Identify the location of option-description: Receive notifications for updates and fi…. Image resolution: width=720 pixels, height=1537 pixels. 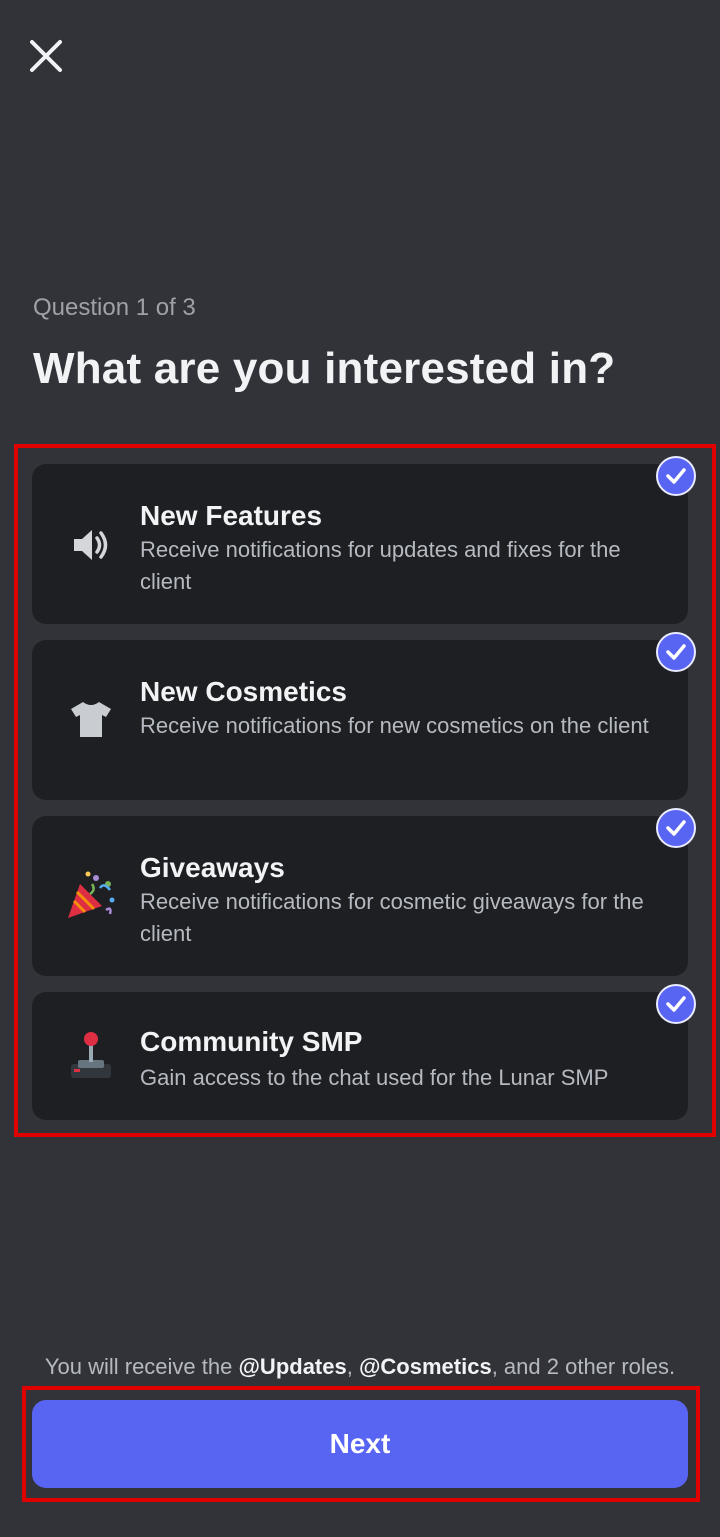
(380, 565).